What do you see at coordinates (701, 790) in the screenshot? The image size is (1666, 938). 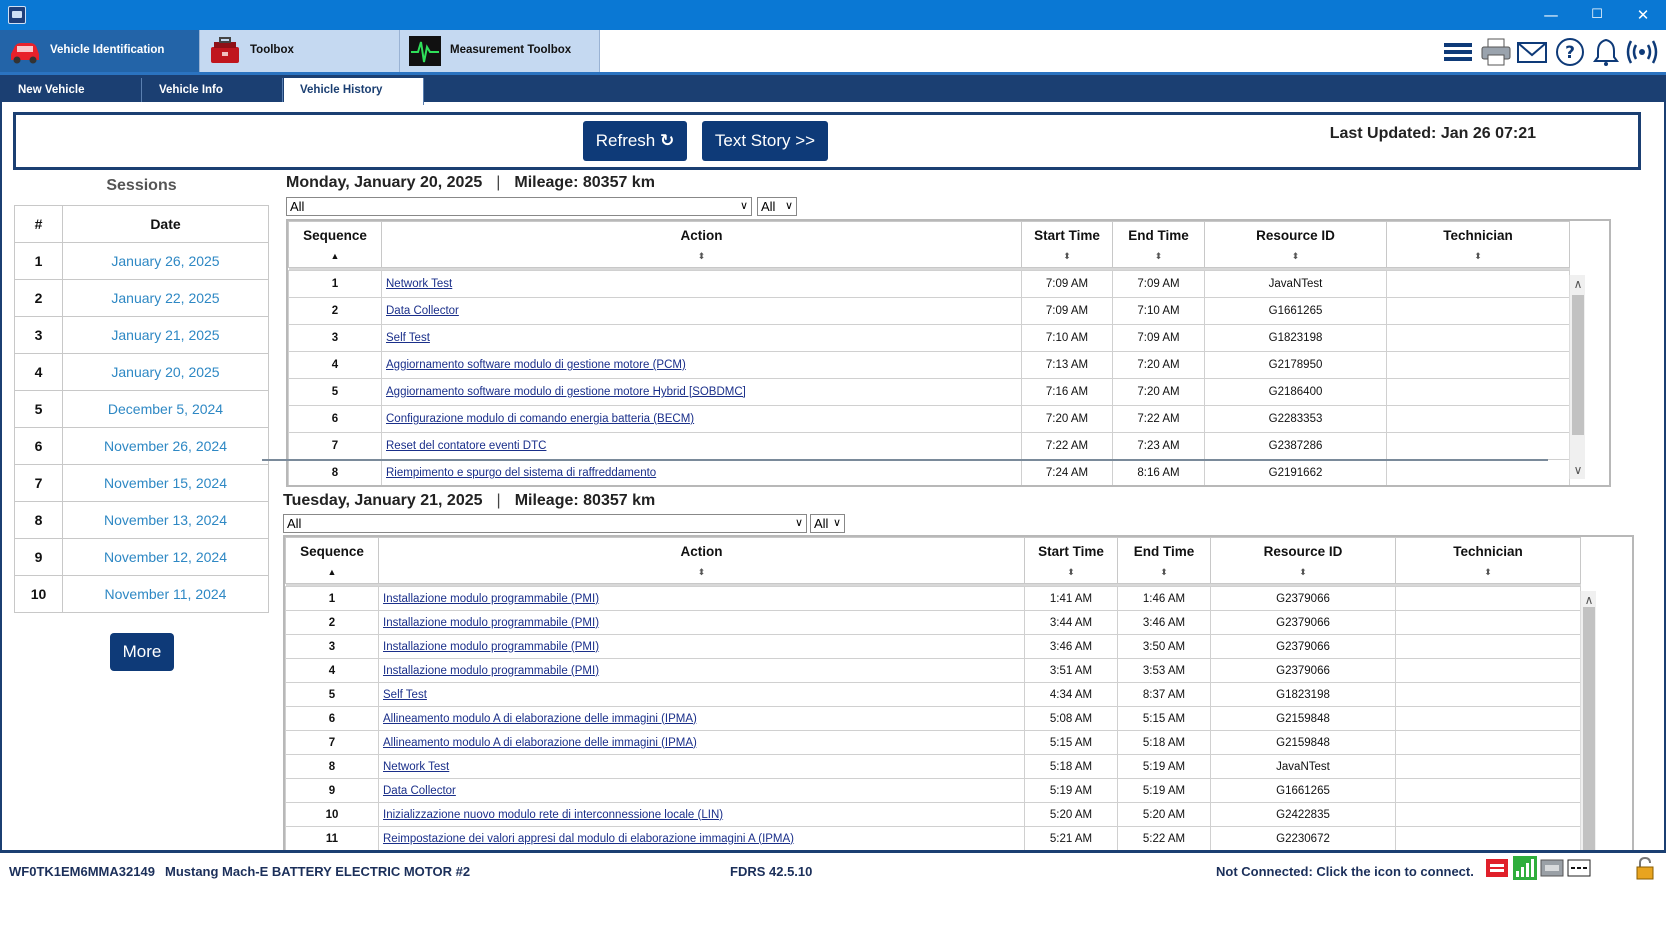 I see `action-link: Data Collector` at bounding box center [701, 790].